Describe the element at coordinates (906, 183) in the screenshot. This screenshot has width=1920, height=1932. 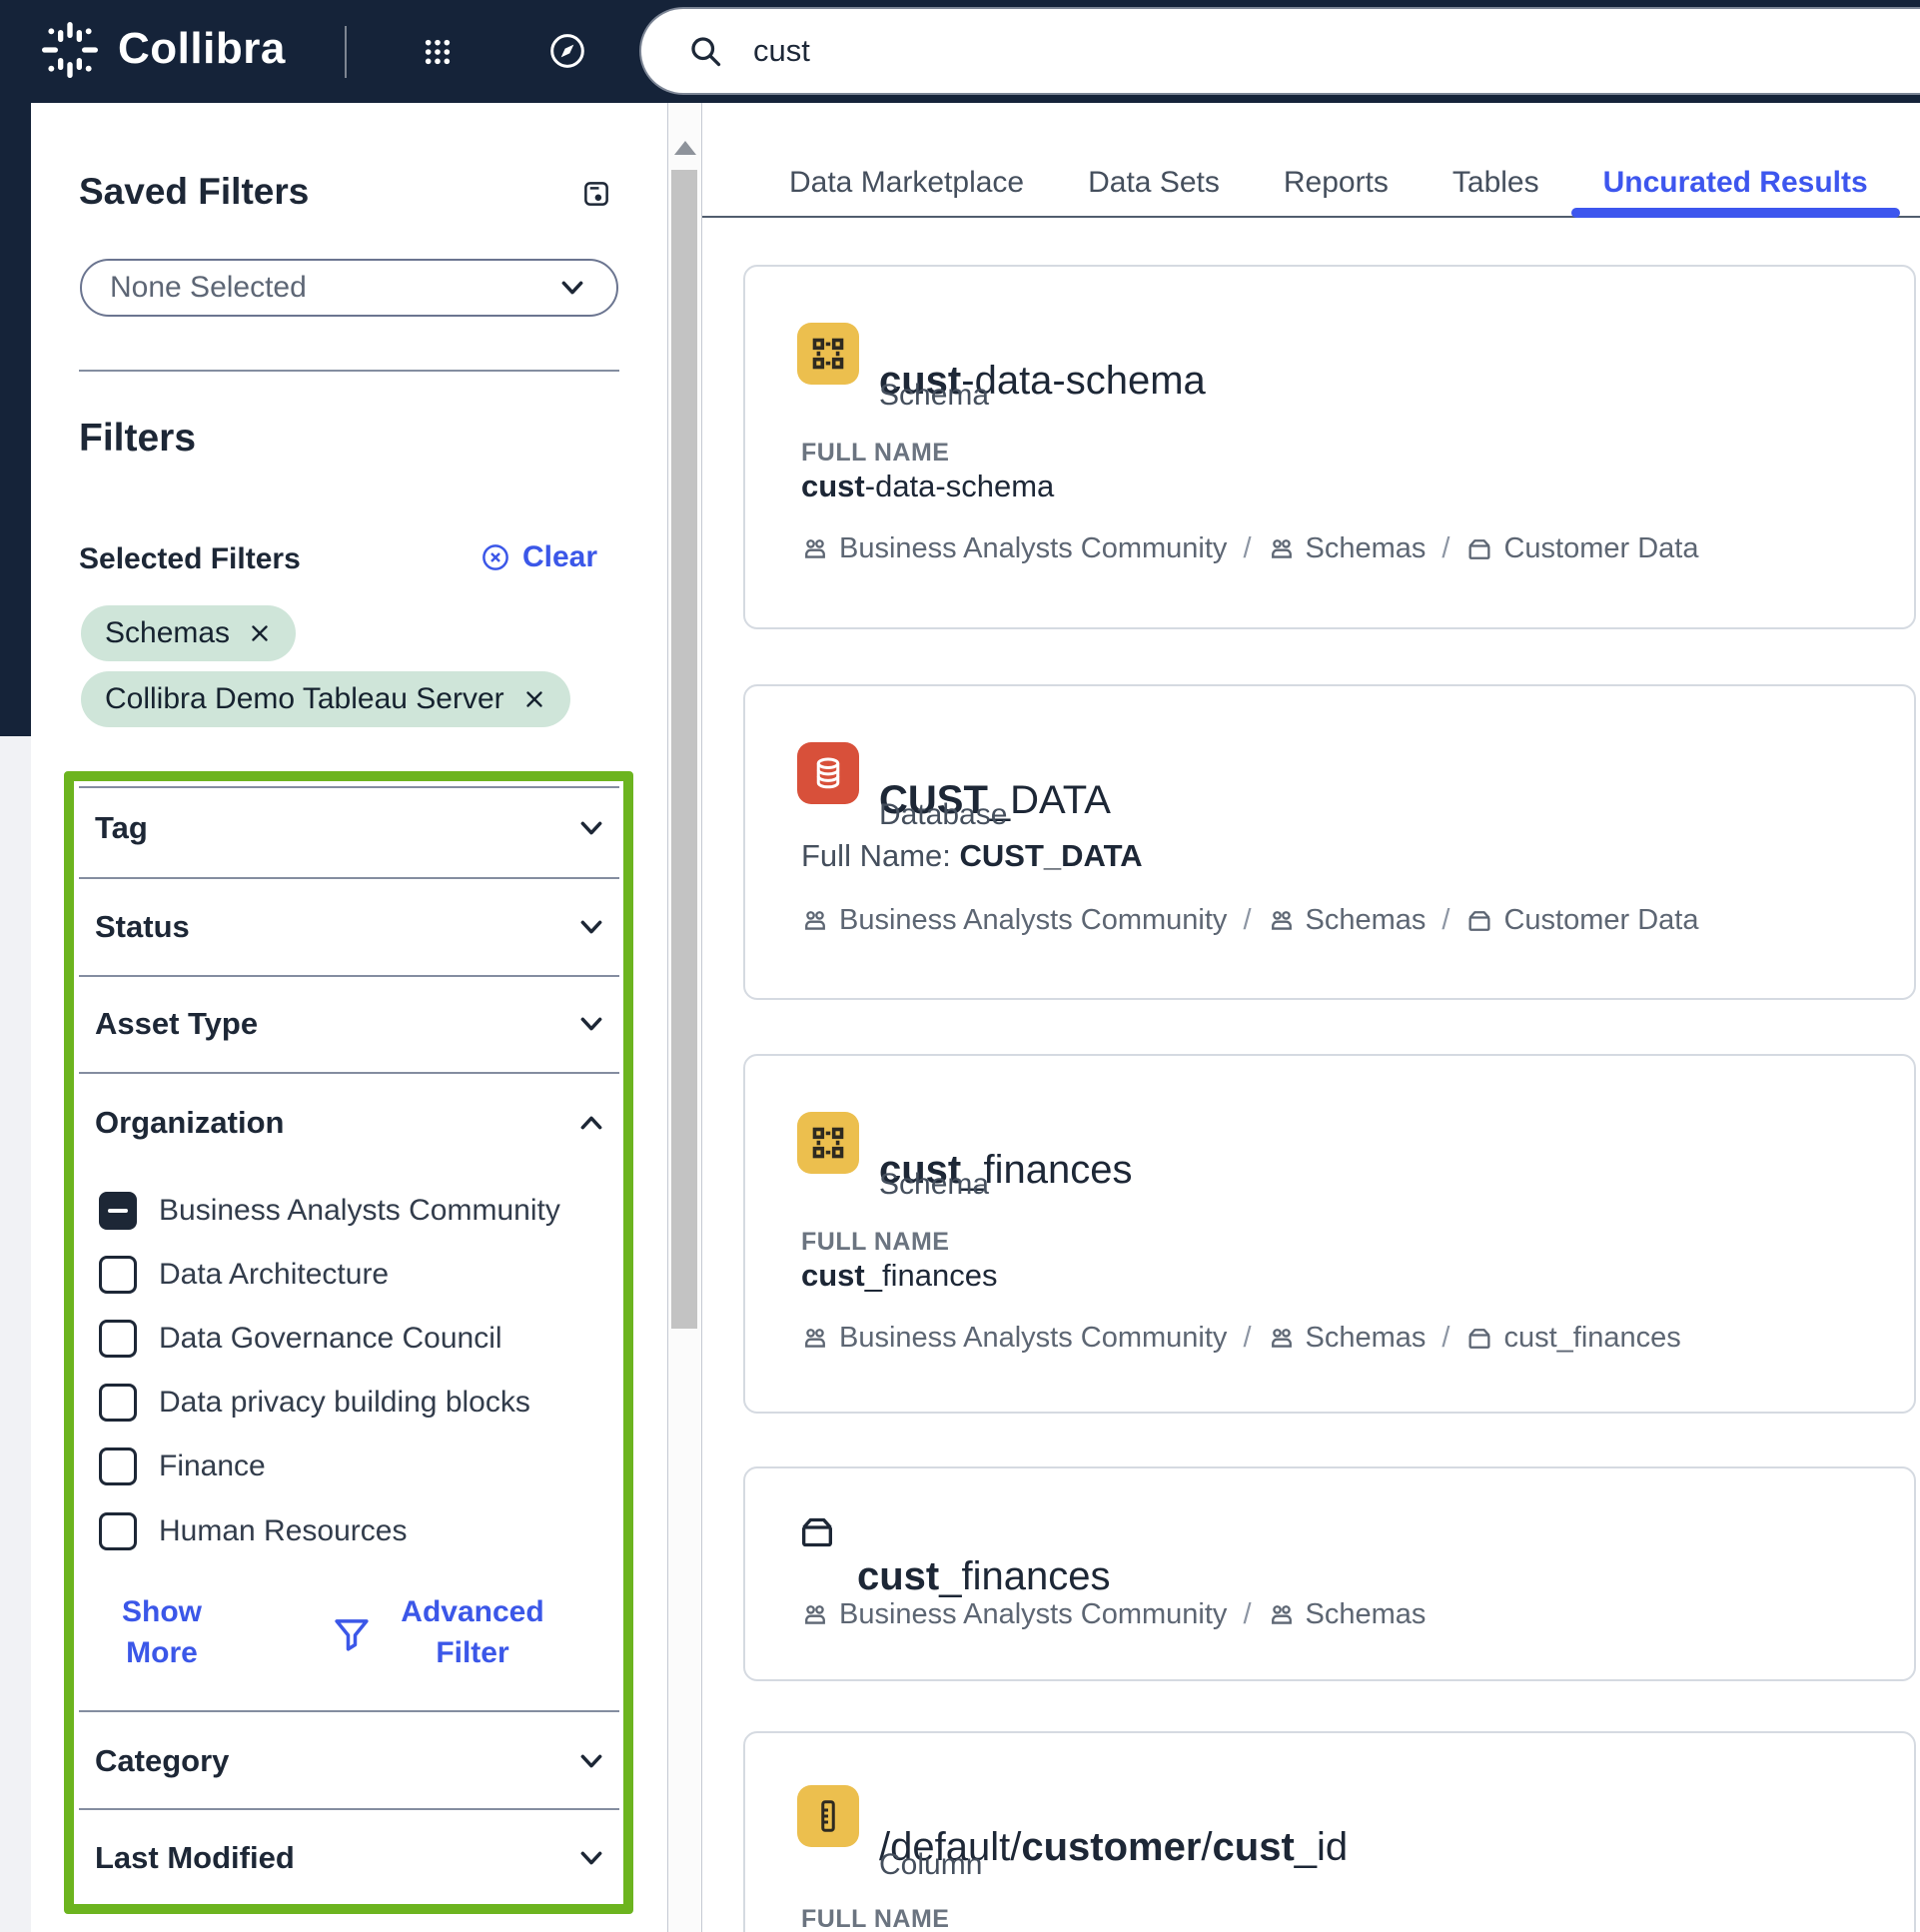
I see `tab-data-marketplace: Data Marketplace` at that location.